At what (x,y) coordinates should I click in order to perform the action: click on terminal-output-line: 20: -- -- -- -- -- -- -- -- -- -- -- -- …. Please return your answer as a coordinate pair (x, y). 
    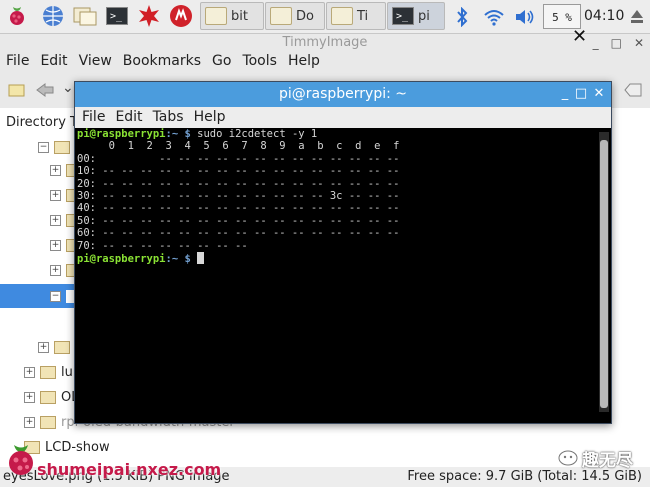
    Looking at the image, I should click on (238, 183).